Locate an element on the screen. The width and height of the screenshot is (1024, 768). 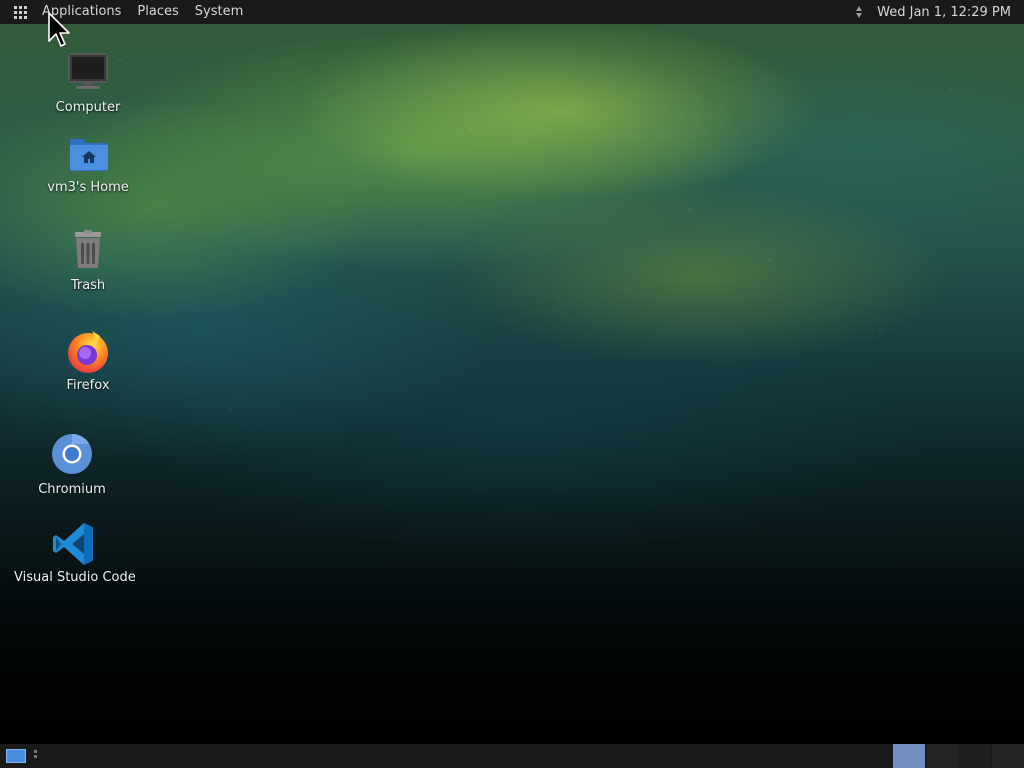
desktop-icon-firefox: Firefox is located at coordinates (88, 361).